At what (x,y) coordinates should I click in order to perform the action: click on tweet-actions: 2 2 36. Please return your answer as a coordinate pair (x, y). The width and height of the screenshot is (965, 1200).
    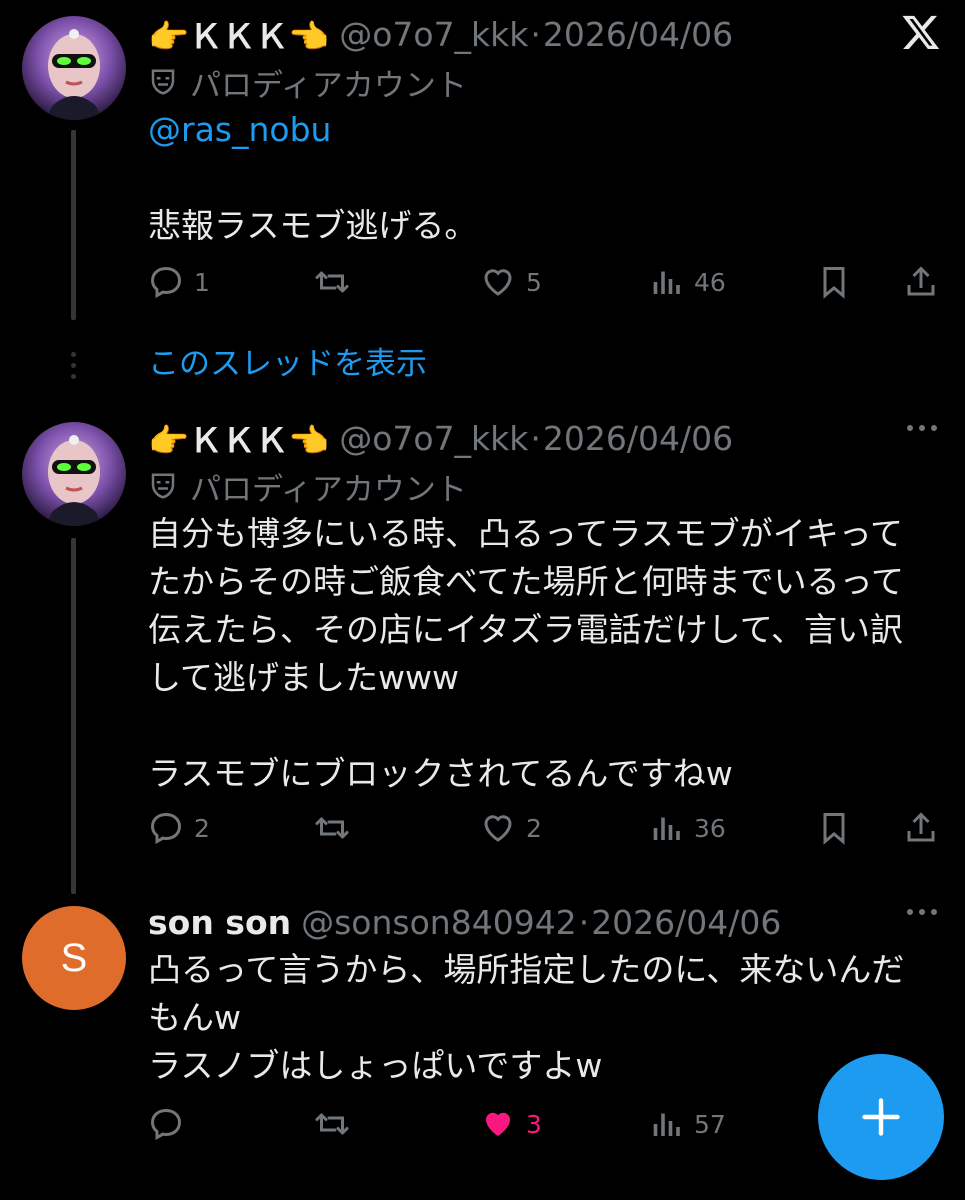
    Looking at the image, I should click on (545, 828).